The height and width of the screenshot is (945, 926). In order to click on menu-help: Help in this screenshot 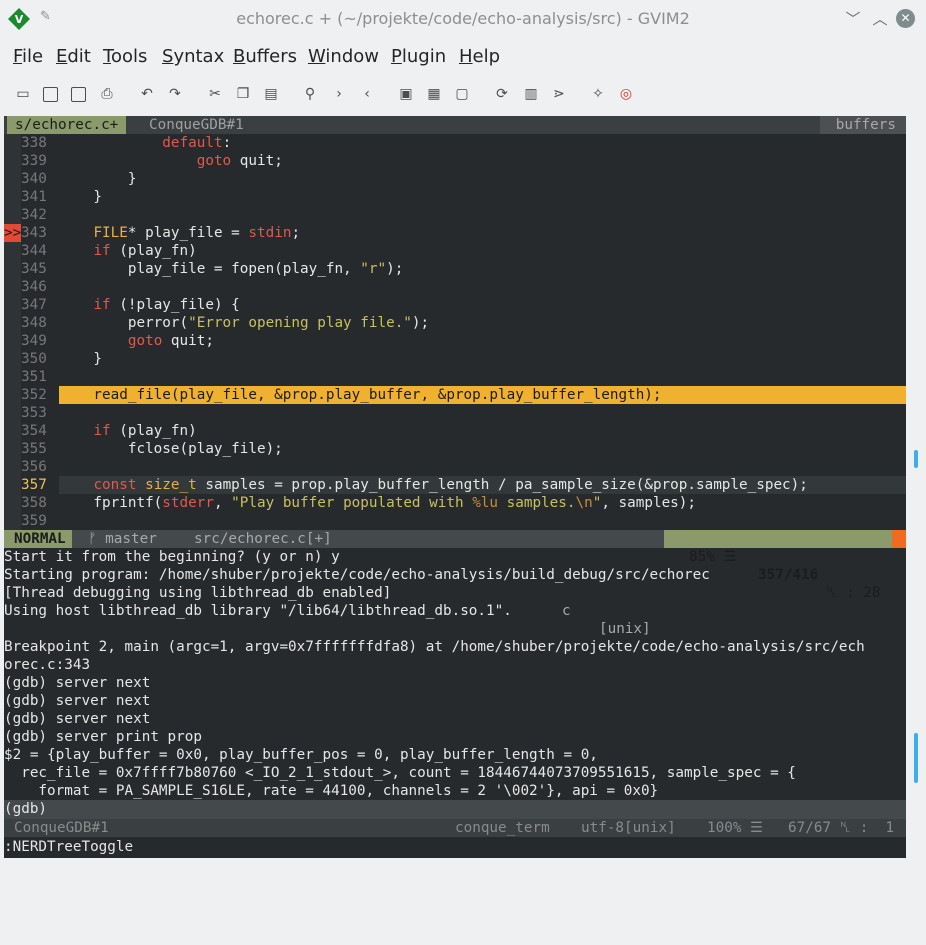, I will do `click(479, 56)`.